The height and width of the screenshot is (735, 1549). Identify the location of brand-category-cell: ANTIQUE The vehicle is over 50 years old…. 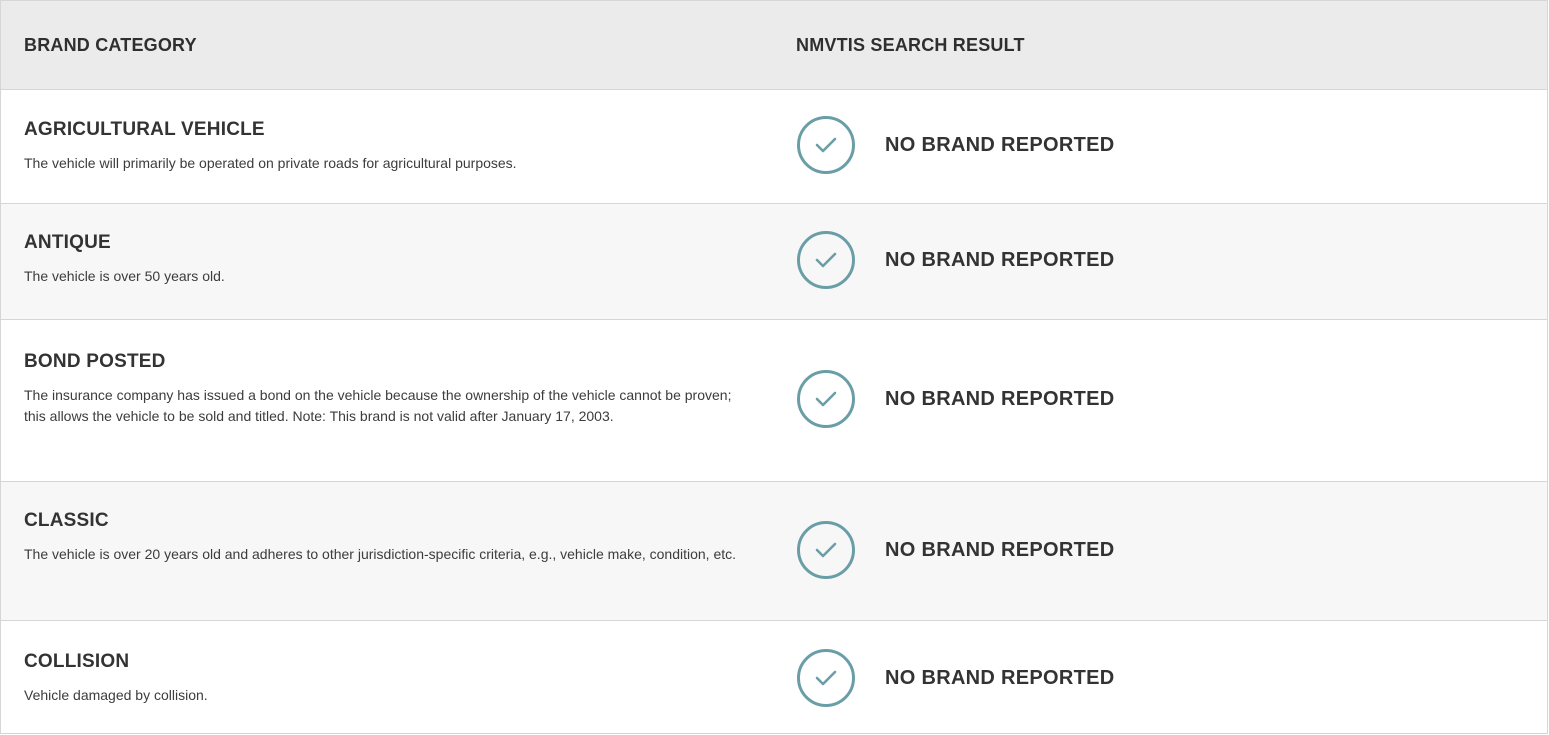
(384, 259).